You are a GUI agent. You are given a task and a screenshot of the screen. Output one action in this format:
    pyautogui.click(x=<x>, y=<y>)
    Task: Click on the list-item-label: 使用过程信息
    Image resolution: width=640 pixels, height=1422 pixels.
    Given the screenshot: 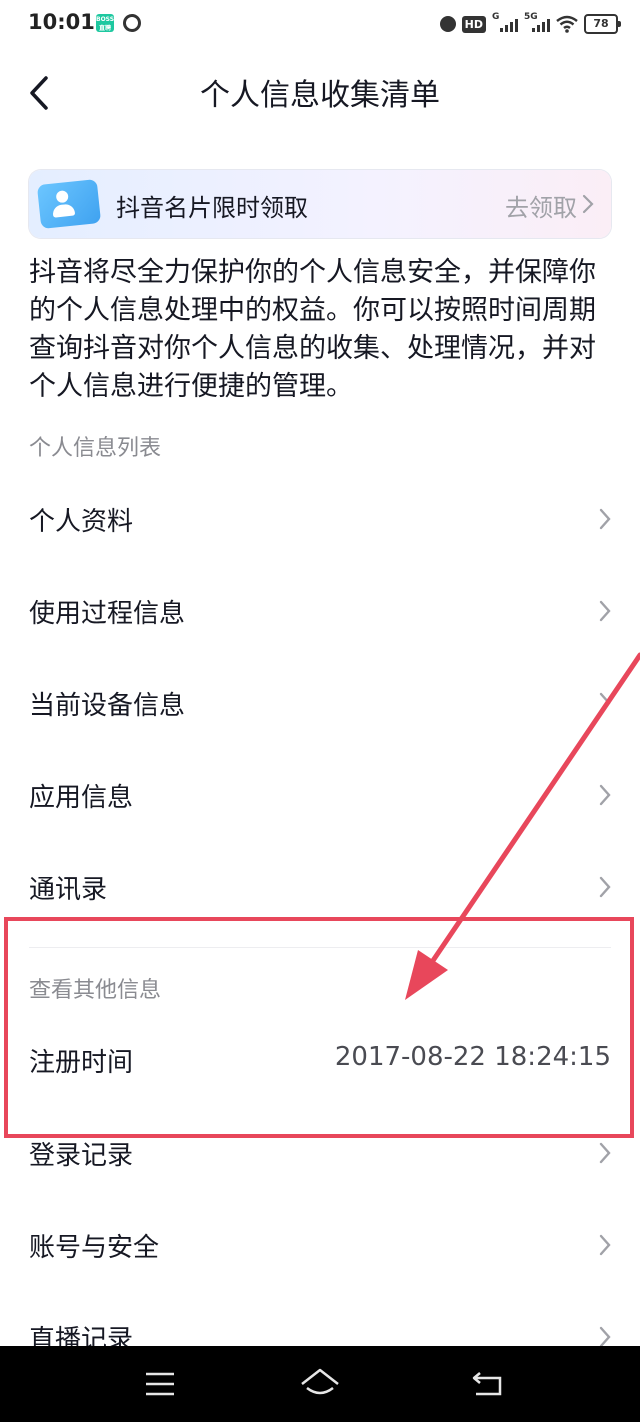 What is the action you would take?
    pyautogui.click(x=107, y=614)
    